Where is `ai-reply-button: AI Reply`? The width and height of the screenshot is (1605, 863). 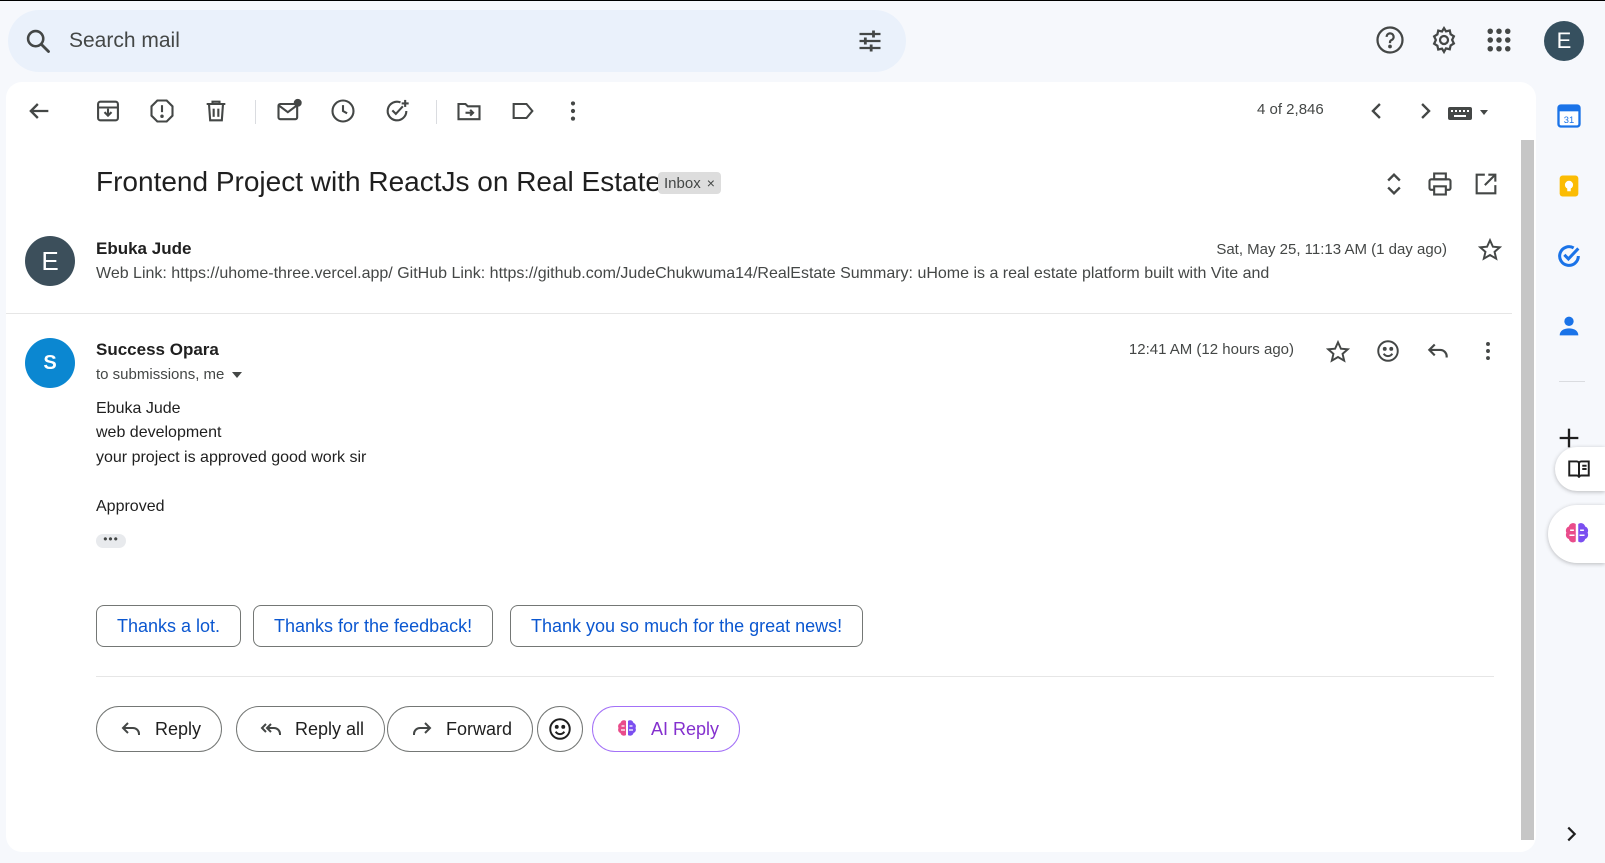 ai-reply-button: AI Reply is located at coordinates (666, 729).